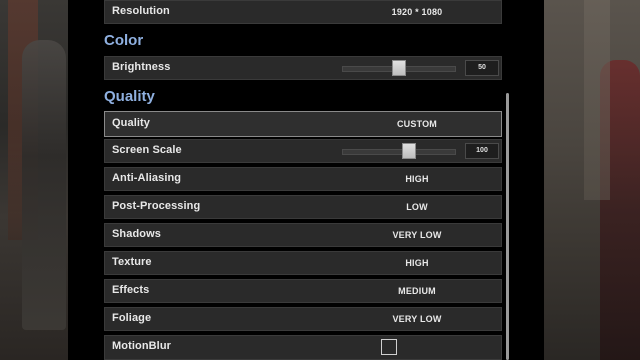 The image size is (640, 360). What do you see at coordinates (482, 68) in the screenshot?
I see `brightness-value-box: 50` at bounding box center [482, 68].